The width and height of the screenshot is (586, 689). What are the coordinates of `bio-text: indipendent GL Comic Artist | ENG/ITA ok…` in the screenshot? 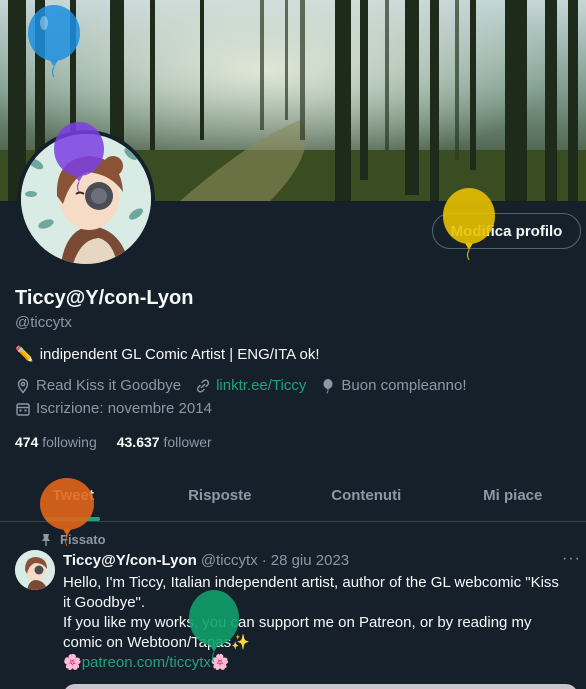 It's located at (179, 354).